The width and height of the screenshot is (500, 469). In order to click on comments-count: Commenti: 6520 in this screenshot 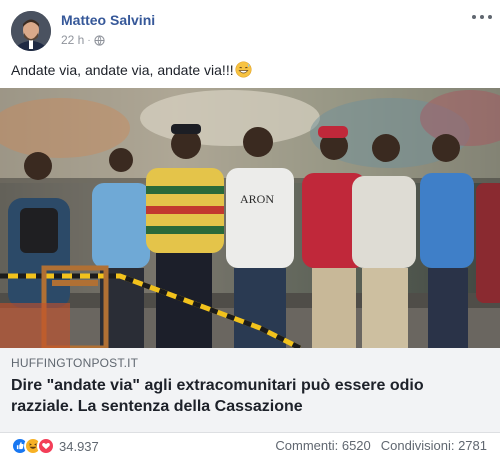, I will do `click(322, 445)`.